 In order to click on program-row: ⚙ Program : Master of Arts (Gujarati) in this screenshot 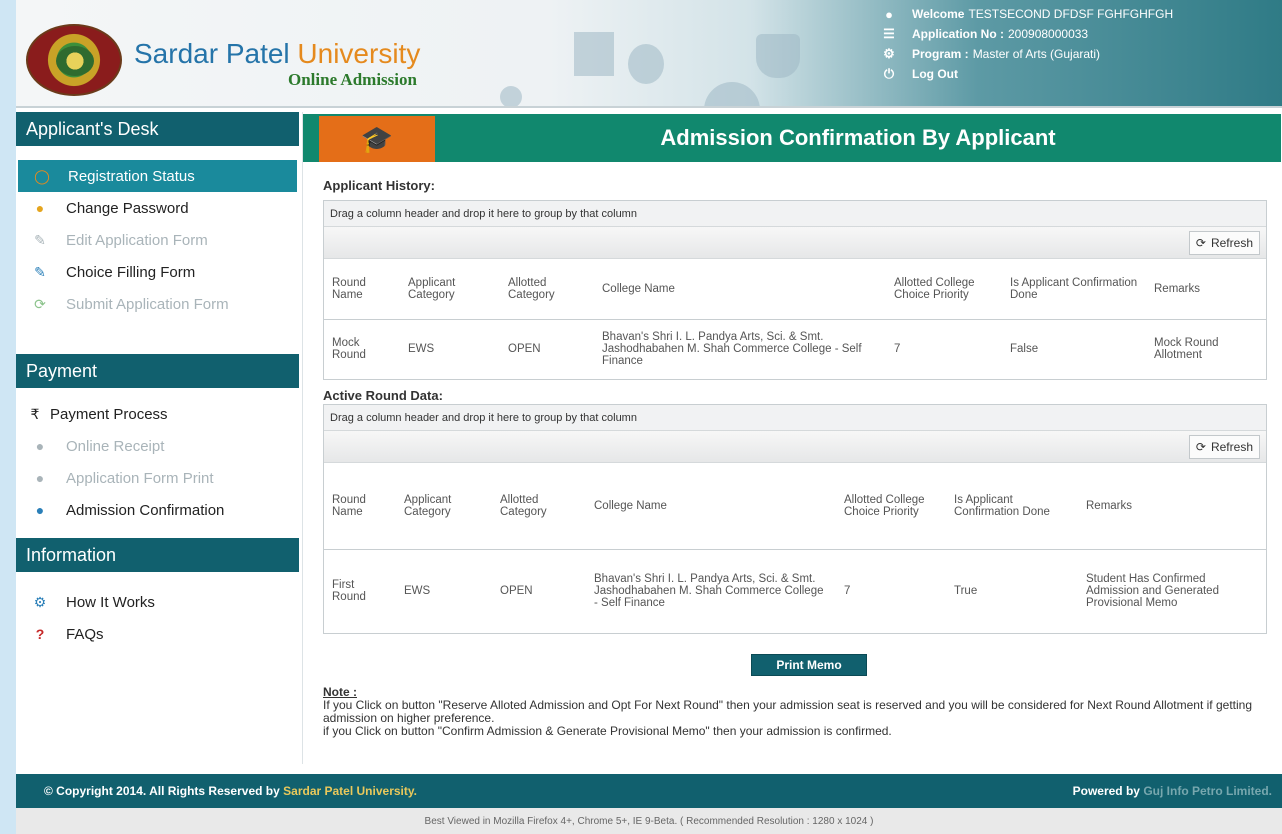, I will do `click(1078, 54)`.